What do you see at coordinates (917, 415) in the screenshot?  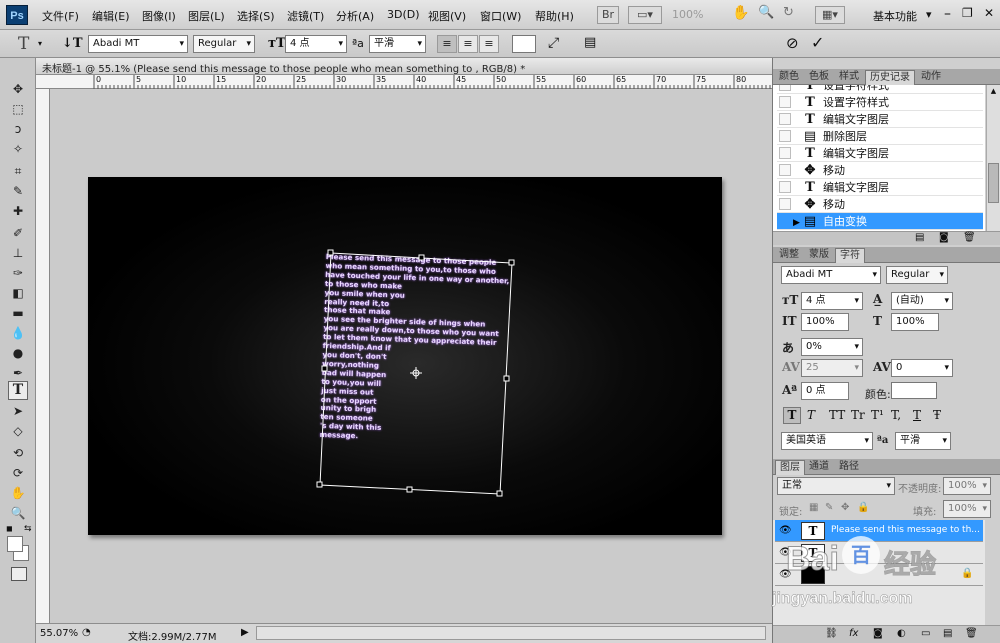 I see `underline-button: T` at bounding box center [917, 415].